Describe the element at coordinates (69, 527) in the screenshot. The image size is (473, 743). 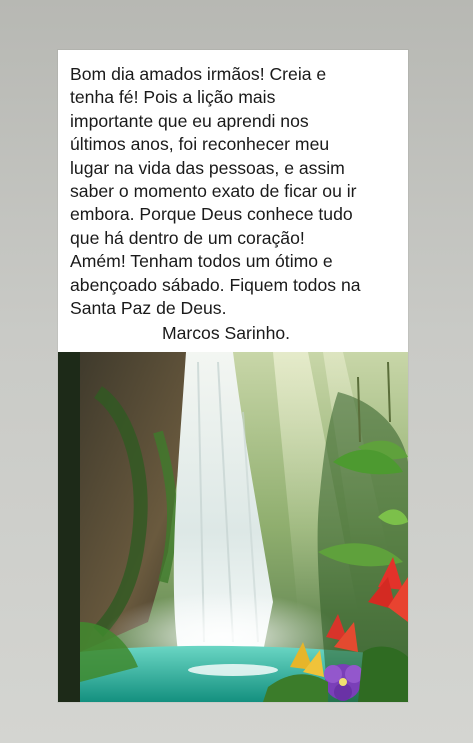
I see `left-dark-edge` at that location.